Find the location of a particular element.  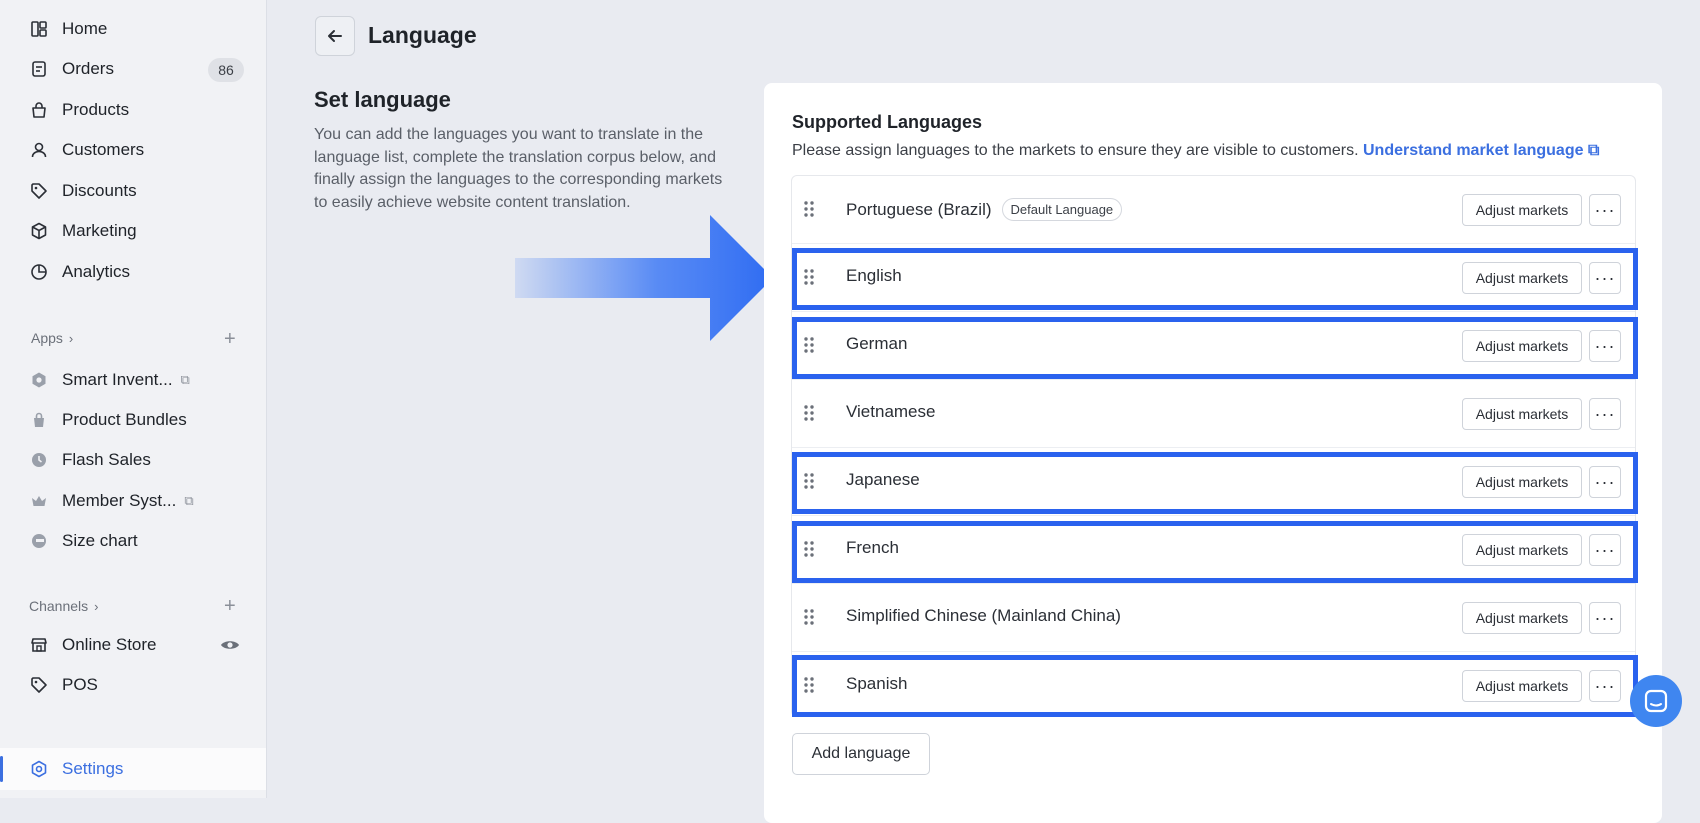

apps-label: Apps is located at coordinates (47, 338).